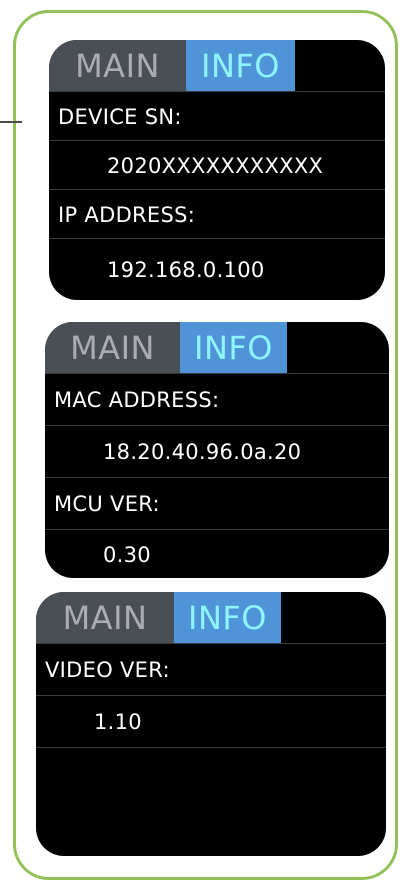 Image resolution: width=406 pixels, height=882 pixels. Describe the element at coordinates (217, 503) in the screenshot. I see `mcu-ver-label: MCU VER:` at that location.